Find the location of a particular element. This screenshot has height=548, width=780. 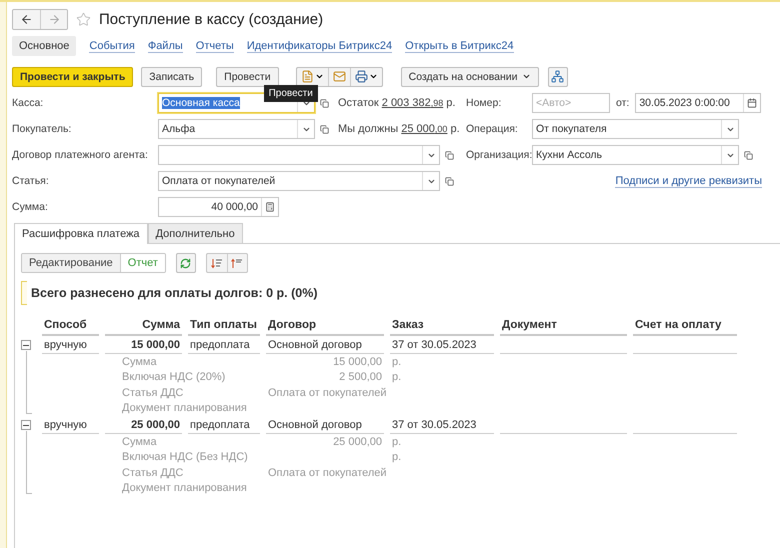

toolbar-icon-button is located at coordinates (558, 76).